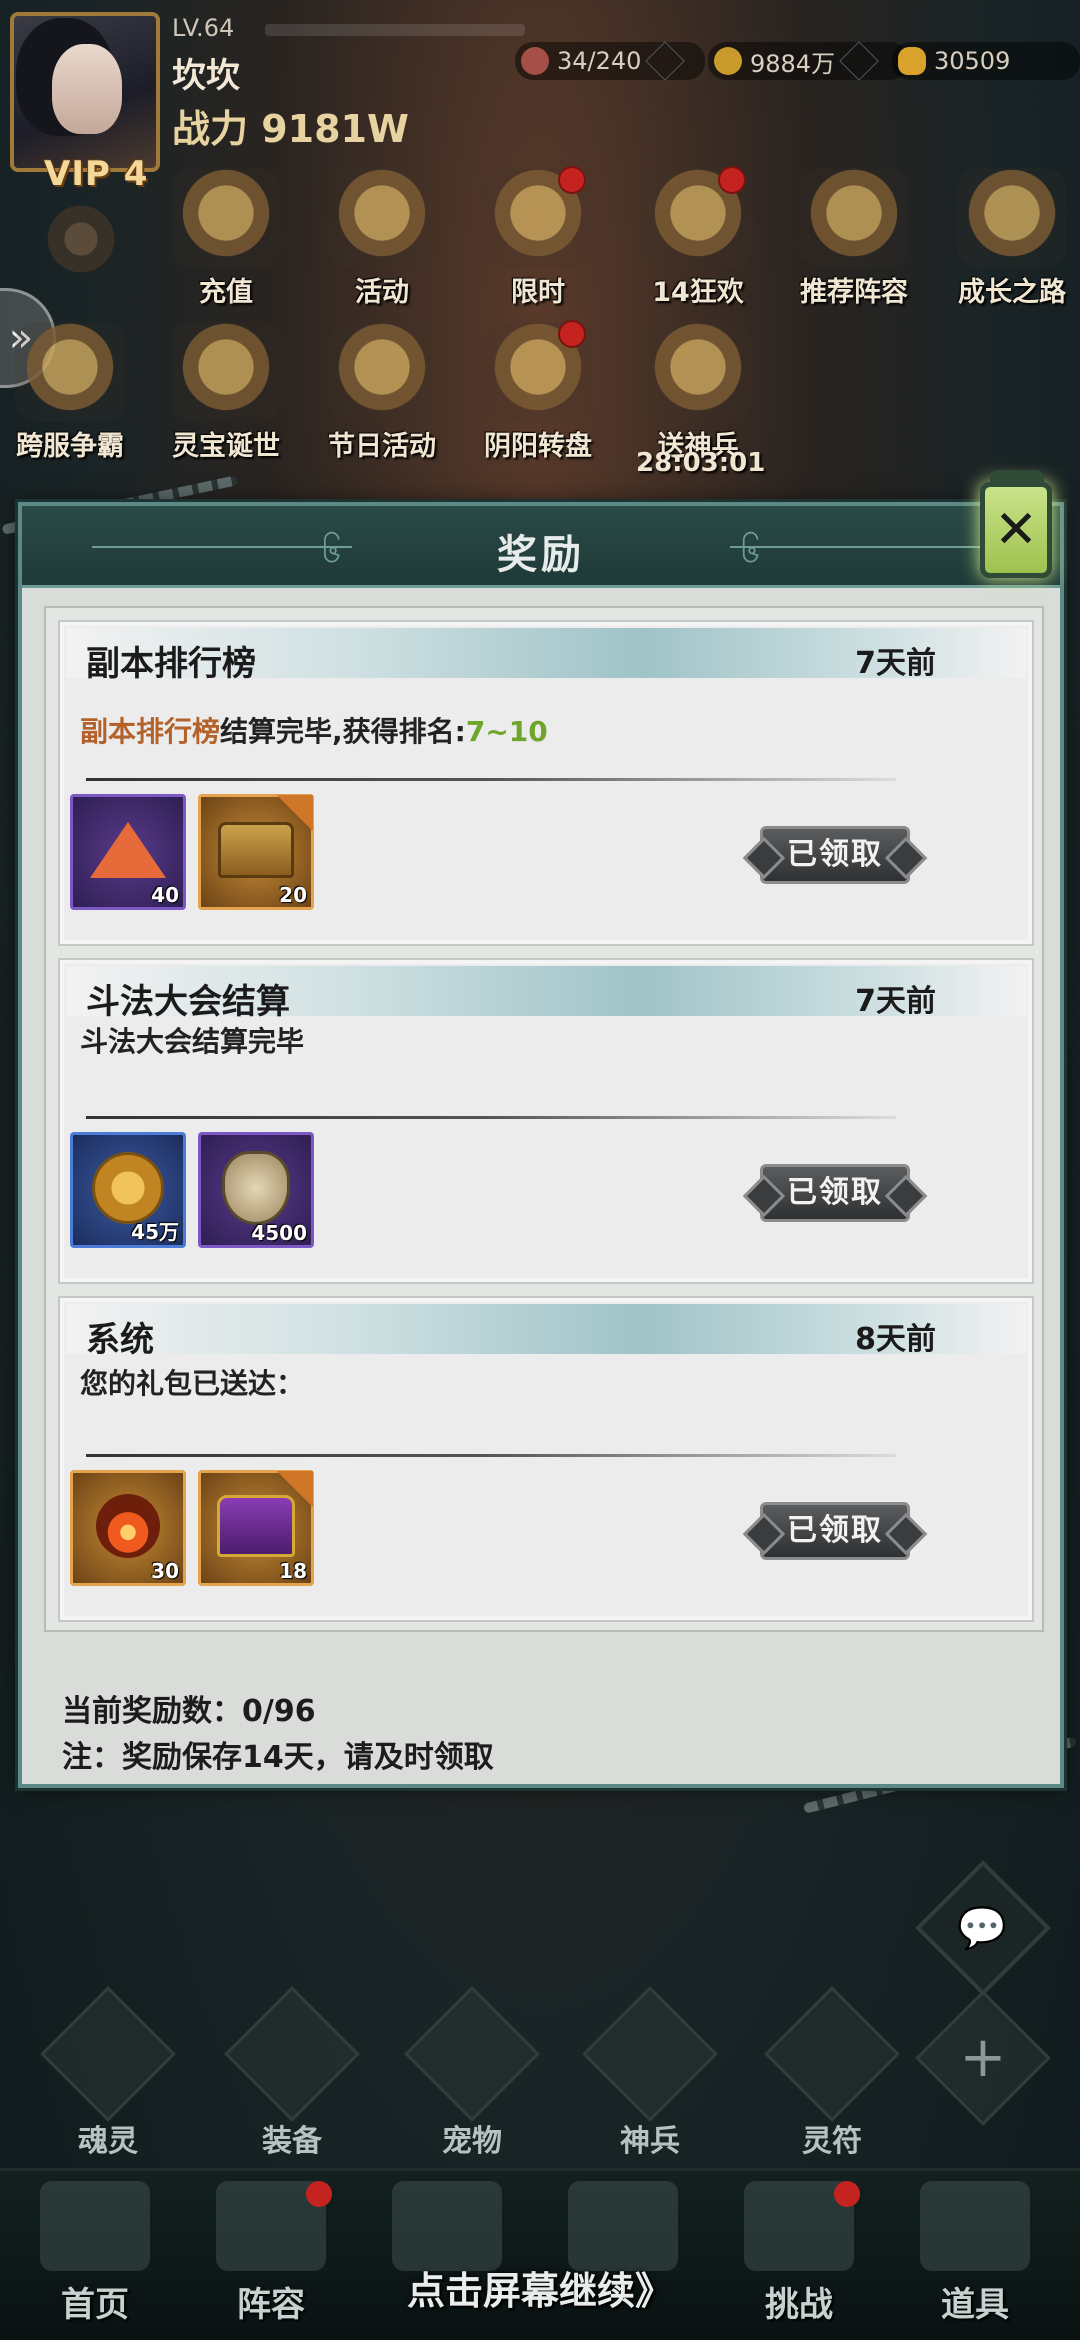 This screenshot has height=2340, width=1080. What do you see at coordinates (150, 731) in the screenshot?
I see `message-highlight: 副本排行榜` at bounding box center [150, 731].